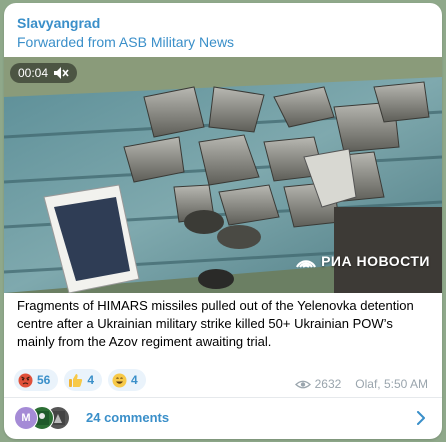 The image size is (446, 442). Describe the element at coordinates (421, 418) in the screenshot. I see `chevron-right-icon` at that location.